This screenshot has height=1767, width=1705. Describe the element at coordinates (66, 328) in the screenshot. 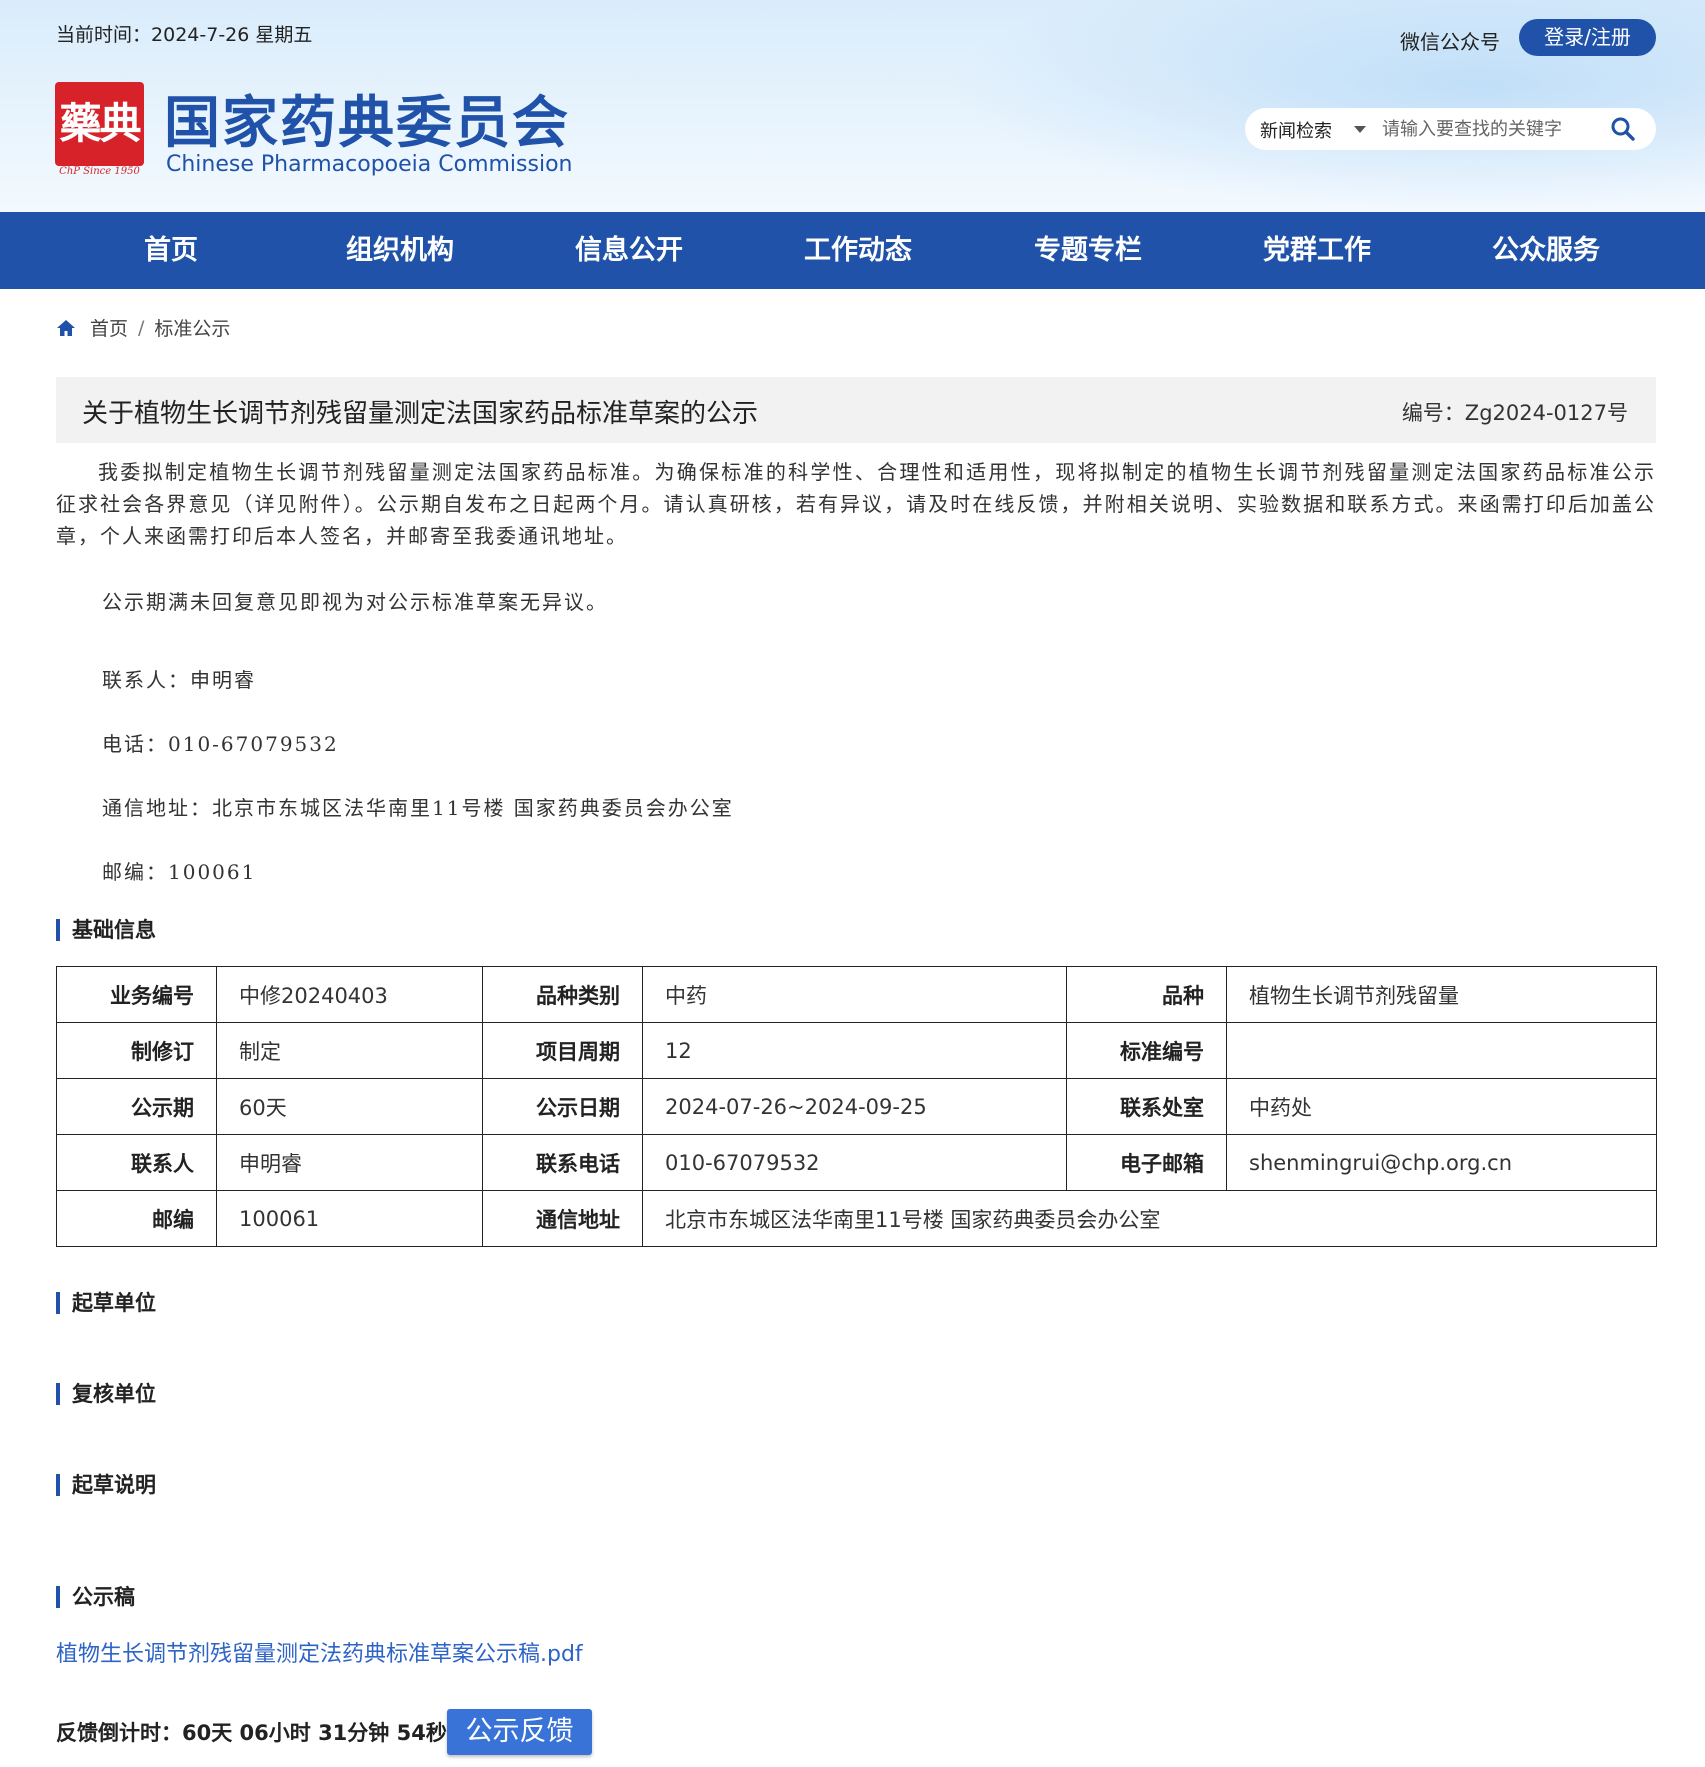

I see `home-icon` at that location.